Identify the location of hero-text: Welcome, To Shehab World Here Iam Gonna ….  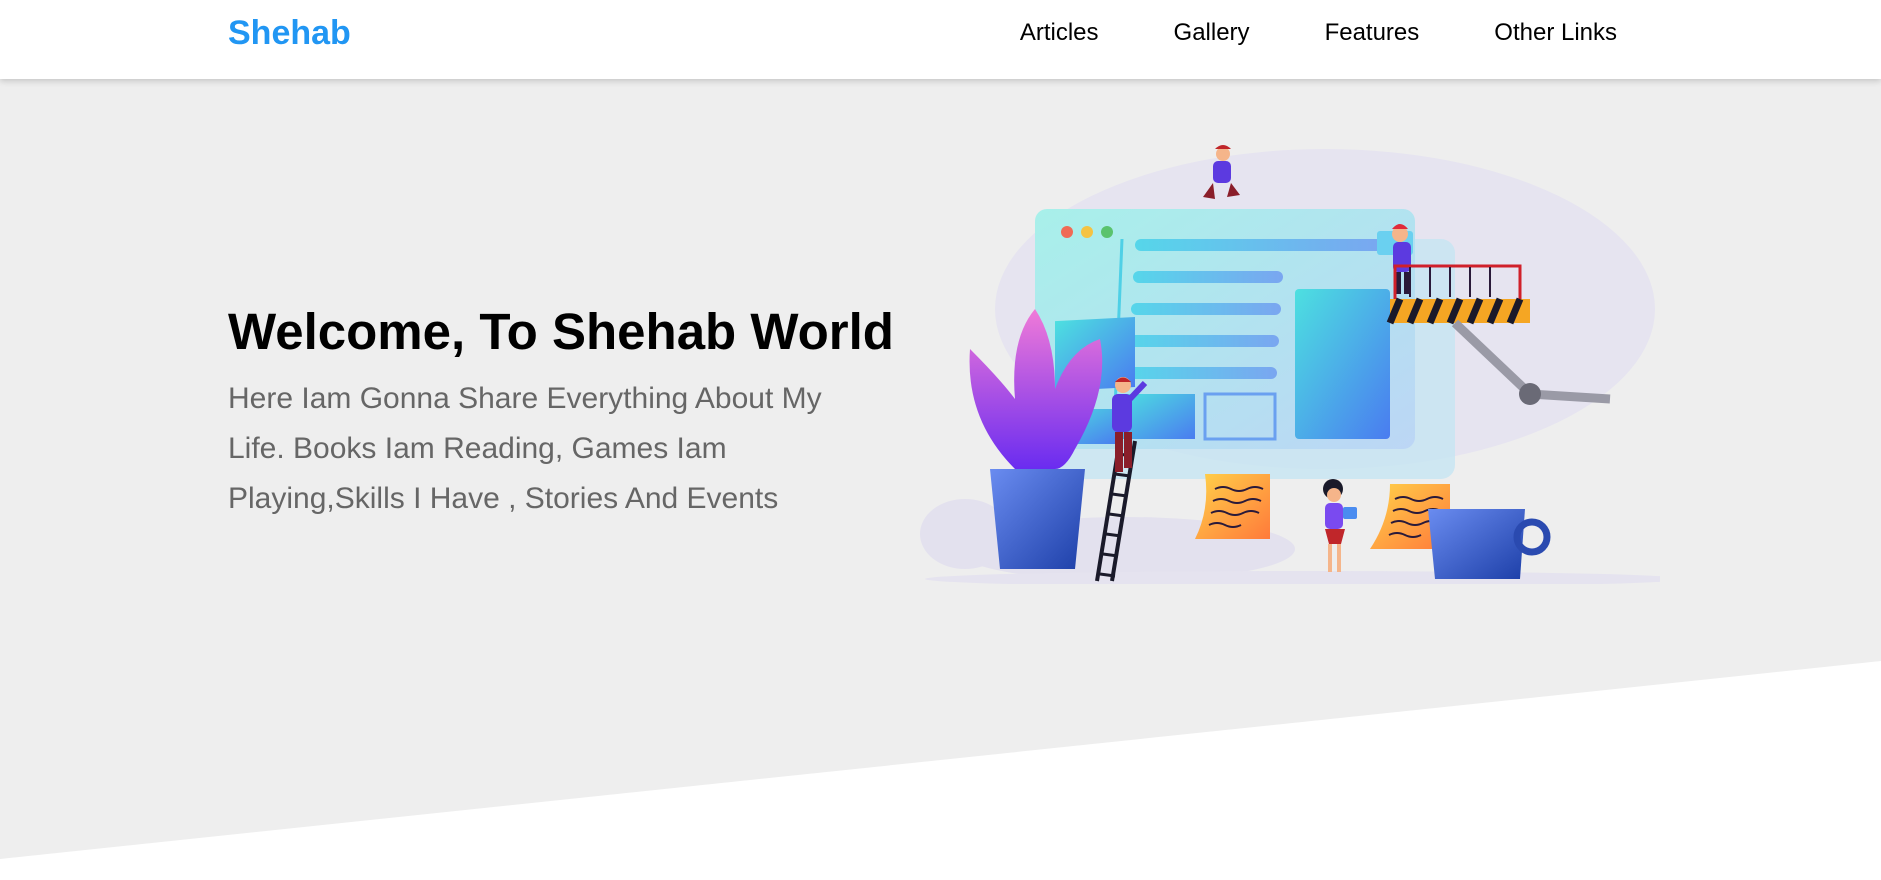
(568, 412).